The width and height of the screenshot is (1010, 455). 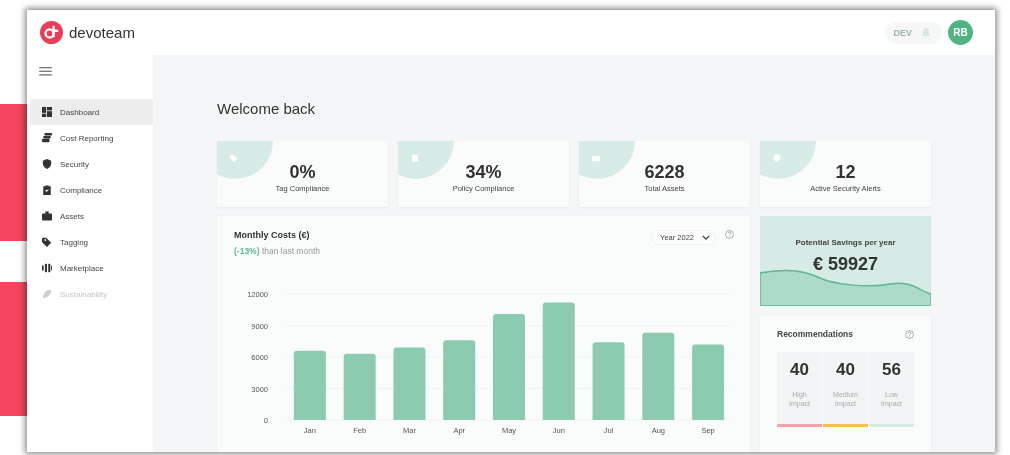 What do you see at coordinates (91, 112) in the screenshot?
I see `sidebar-item: Dashboard` at bounding box center [91, 112].